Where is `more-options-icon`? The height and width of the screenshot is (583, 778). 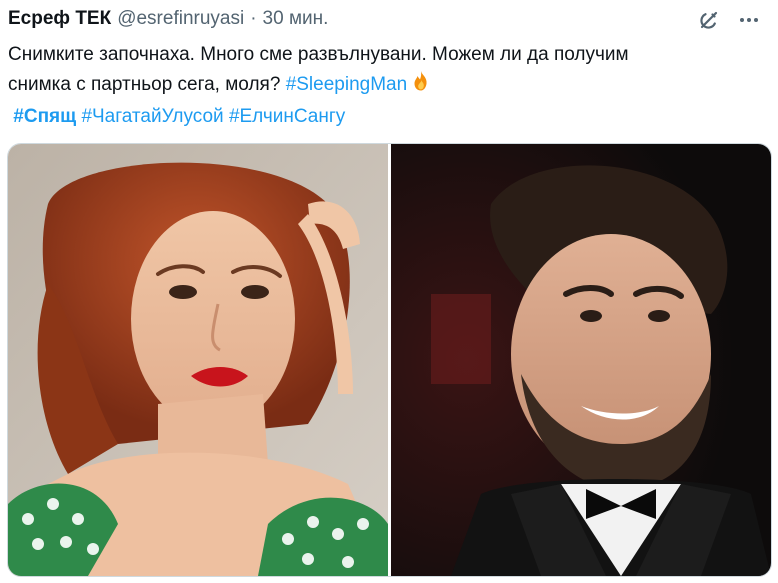
more-options-icon is located at coordinates (749, 20).